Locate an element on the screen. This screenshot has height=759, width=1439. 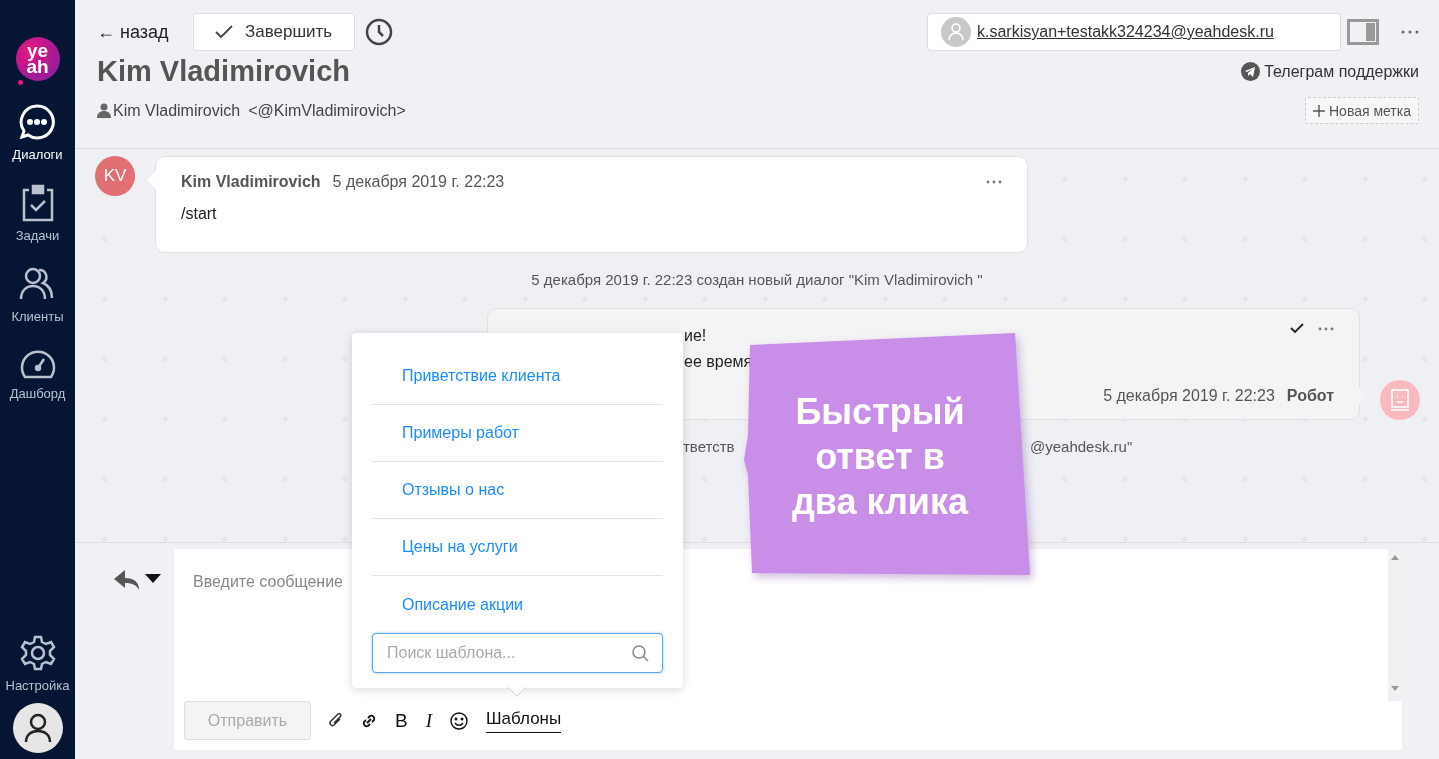
message-author: Kim Vladimirovich is located at coordinates (251, 182).